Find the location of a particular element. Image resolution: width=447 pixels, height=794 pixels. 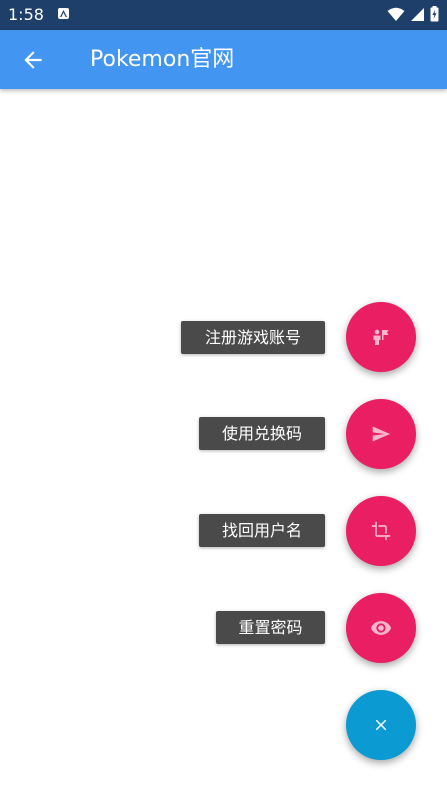

eye-icon is located at coordinates (381, 628).